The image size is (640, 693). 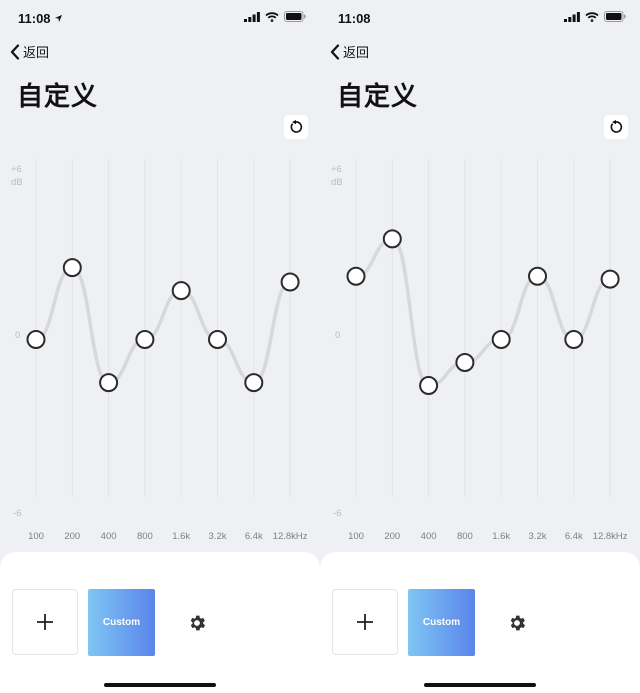 I want to click on location-arrow-icon, so click(x=58, y=18).